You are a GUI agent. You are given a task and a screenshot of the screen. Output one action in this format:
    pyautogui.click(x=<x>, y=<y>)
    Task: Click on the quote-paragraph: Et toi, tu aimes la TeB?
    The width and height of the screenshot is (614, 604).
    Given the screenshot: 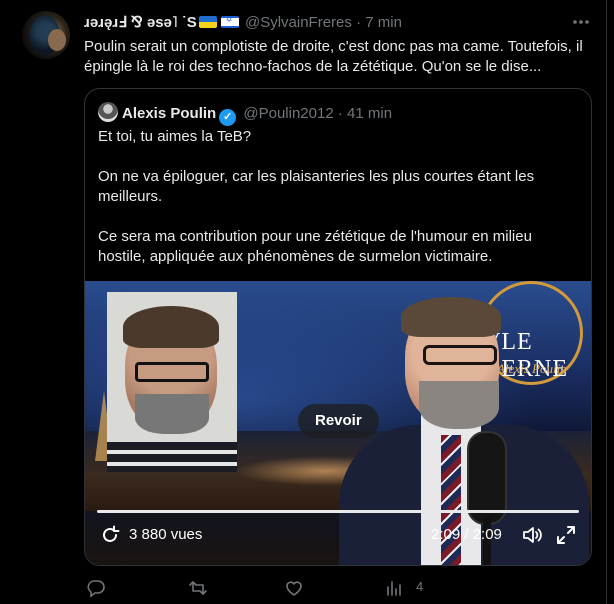 What is the action you would take?
    pyautogui.click(x=175, y=136)
    